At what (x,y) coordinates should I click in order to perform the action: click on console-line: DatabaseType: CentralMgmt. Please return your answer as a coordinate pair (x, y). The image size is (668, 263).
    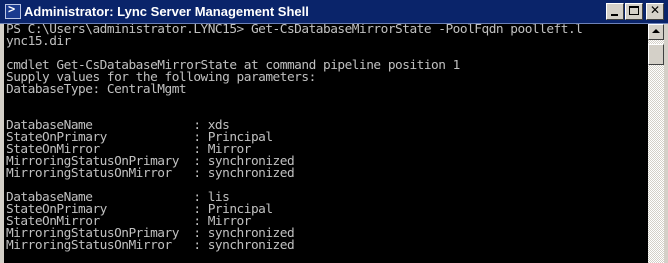
    Looking at the image, I should click on (96, 89).